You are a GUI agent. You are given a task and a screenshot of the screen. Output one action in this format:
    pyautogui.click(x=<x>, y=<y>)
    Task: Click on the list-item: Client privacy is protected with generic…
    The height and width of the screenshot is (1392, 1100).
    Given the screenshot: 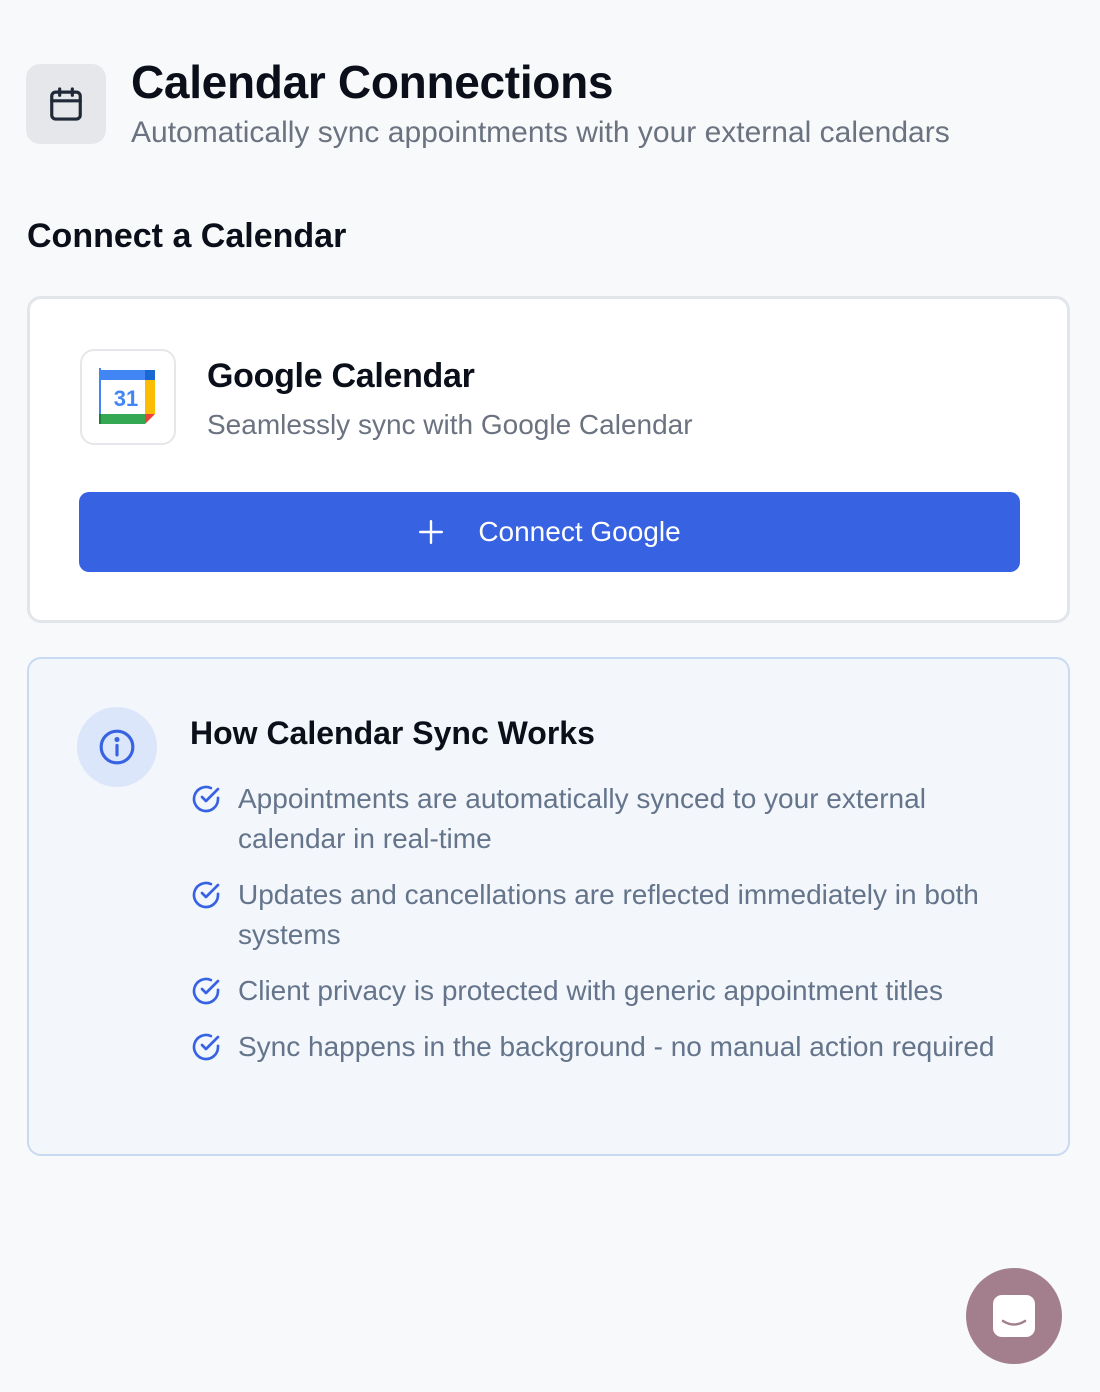 What is the action you would take?
    pyautogui.click(x=610, y=991)
    